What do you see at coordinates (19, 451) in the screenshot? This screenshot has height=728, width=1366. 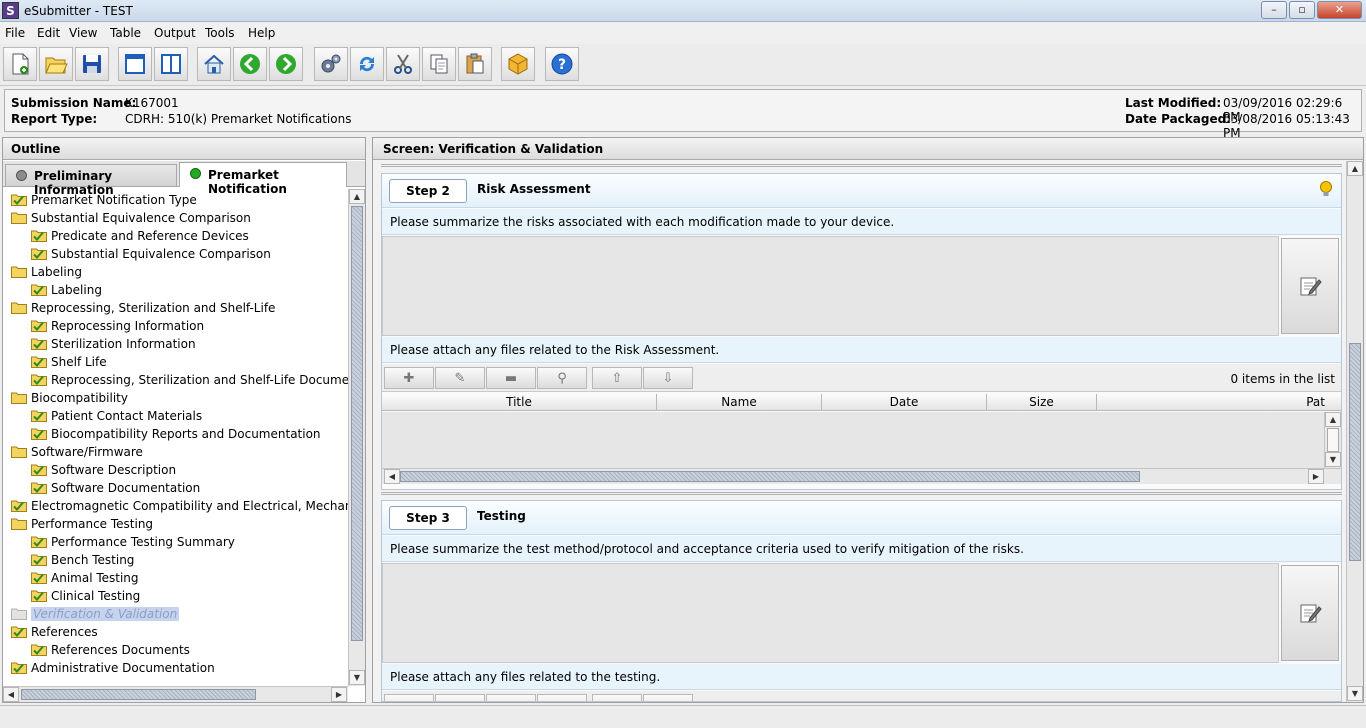 I see `folder-icon` at bounding box center [19, 451].